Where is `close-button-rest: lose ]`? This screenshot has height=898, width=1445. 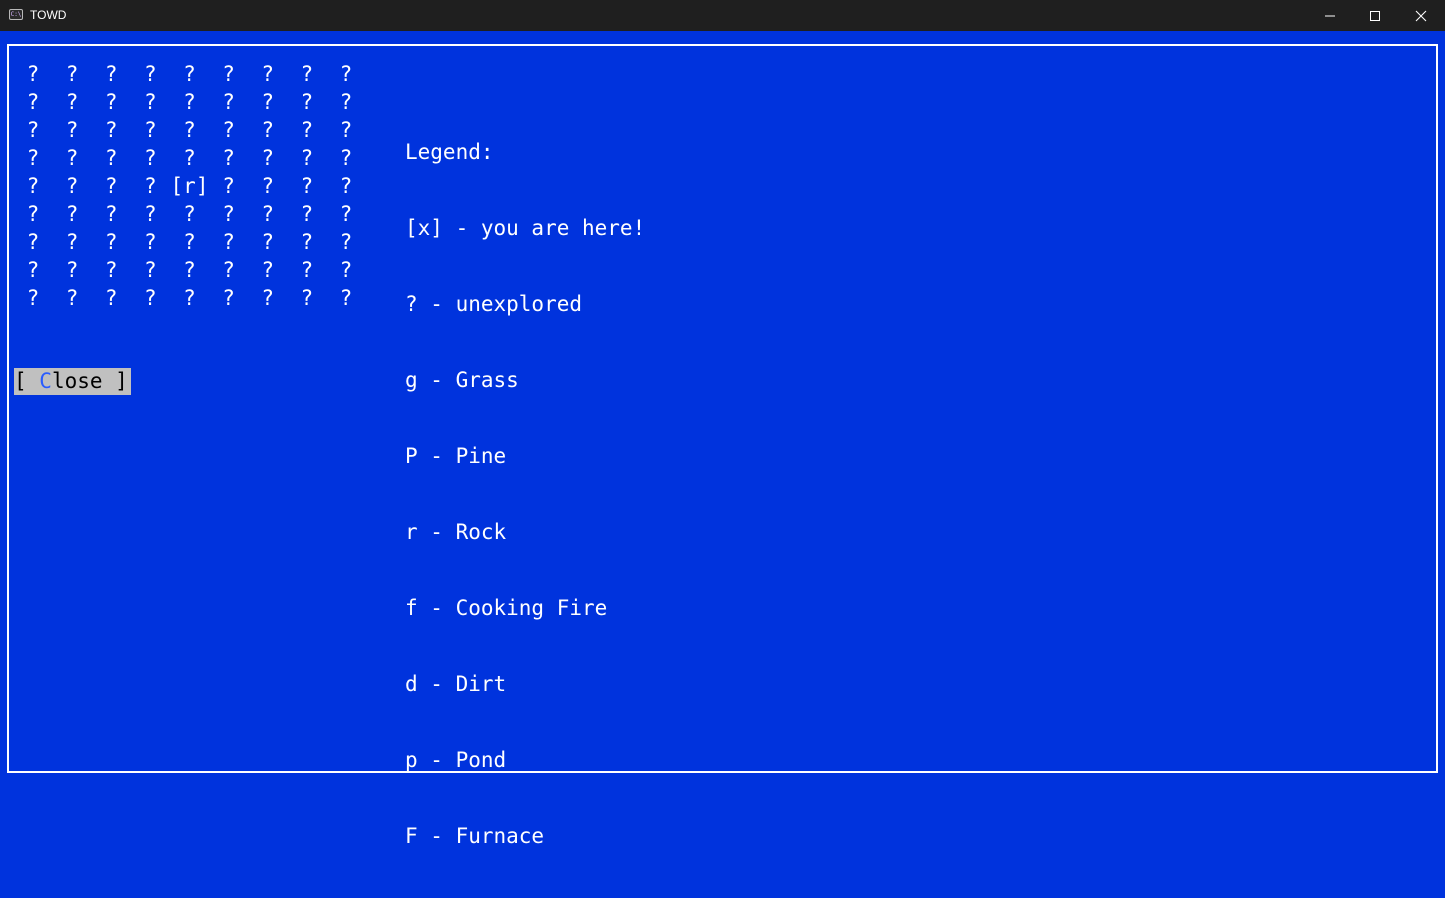 close-button-rest: lose ] is located at coordinates (89, 381).